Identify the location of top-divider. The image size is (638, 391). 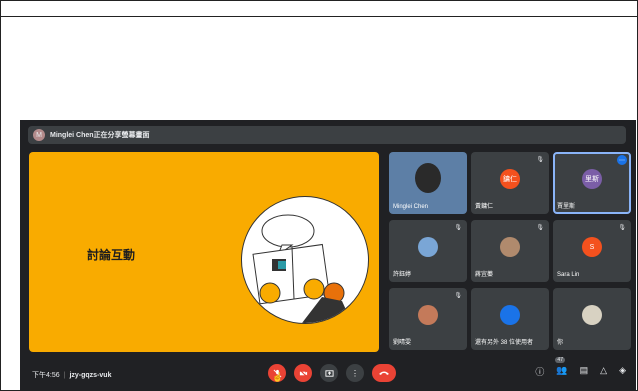
(319, 16).